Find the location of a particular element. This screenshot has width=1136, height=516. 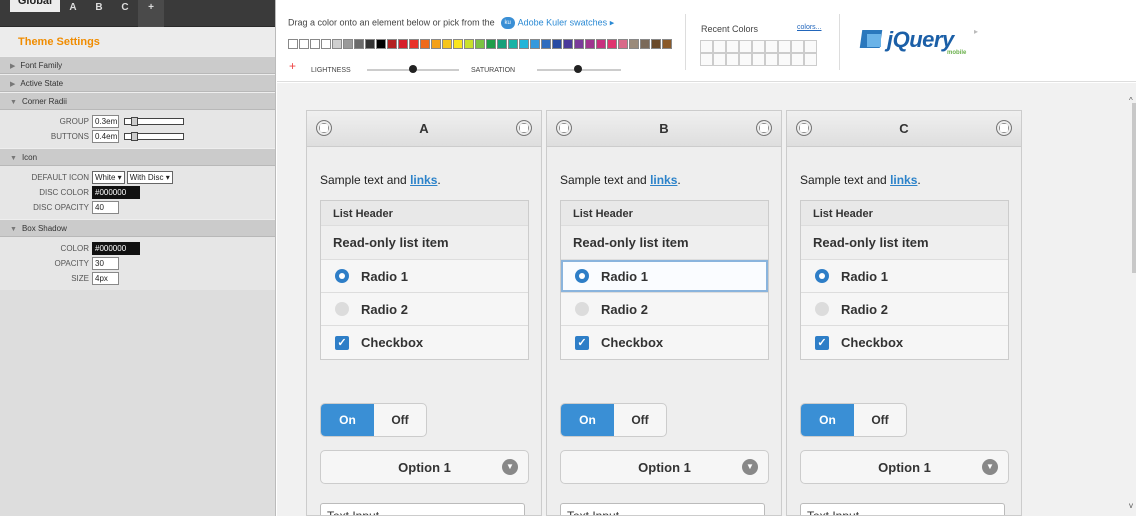

scrollbar-thumb is located at coordinates (1134, 188).